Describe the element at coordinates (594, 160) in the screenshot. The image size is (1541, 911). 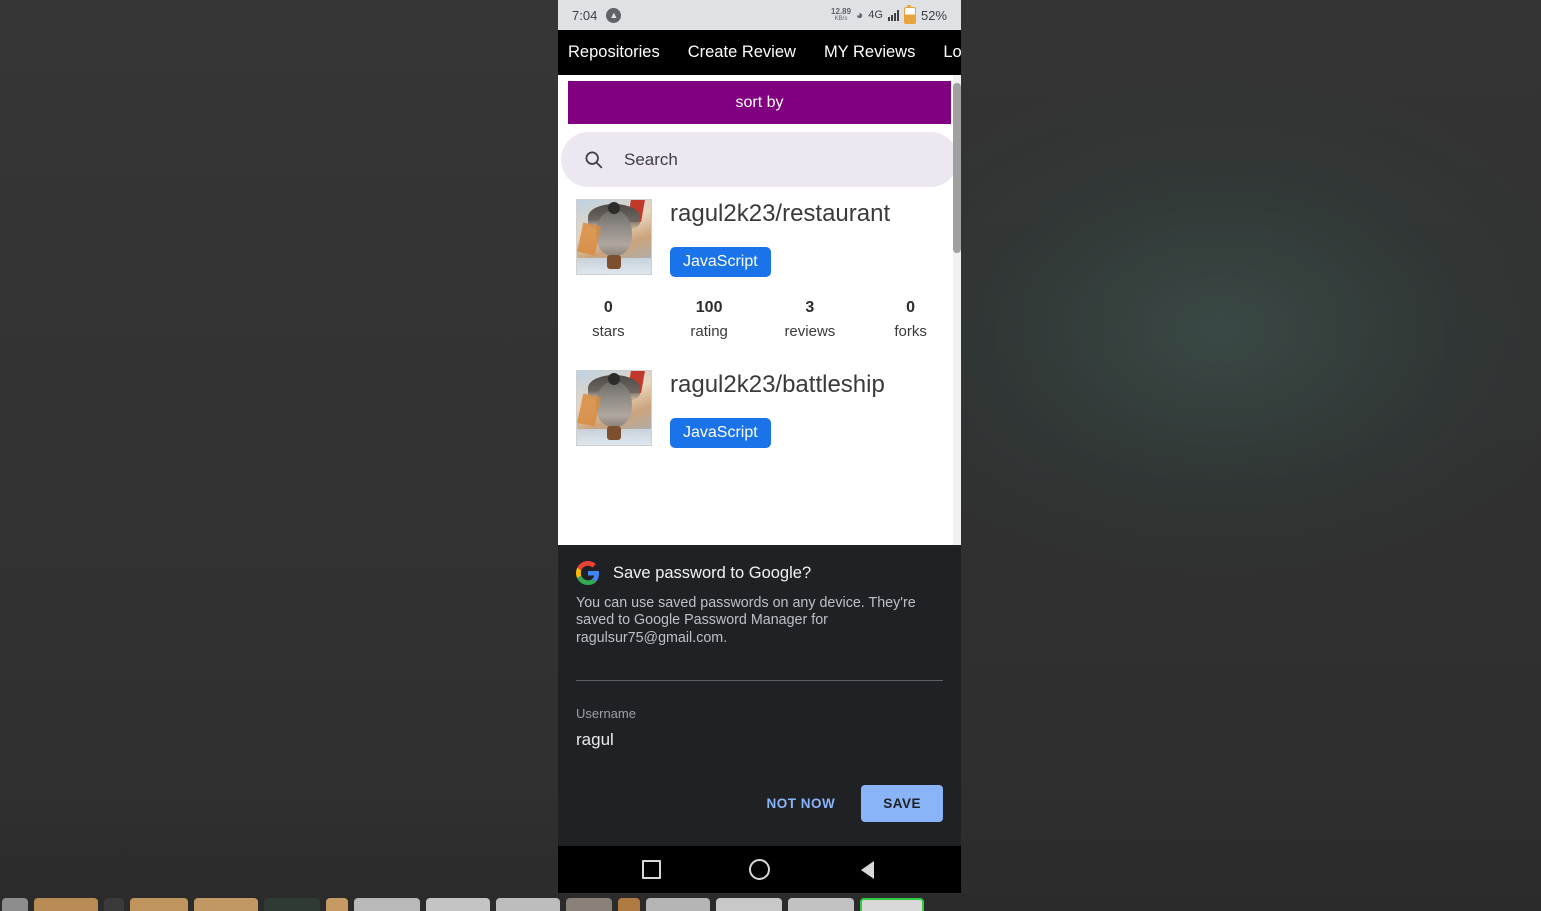
I see `search-icon` at that location.